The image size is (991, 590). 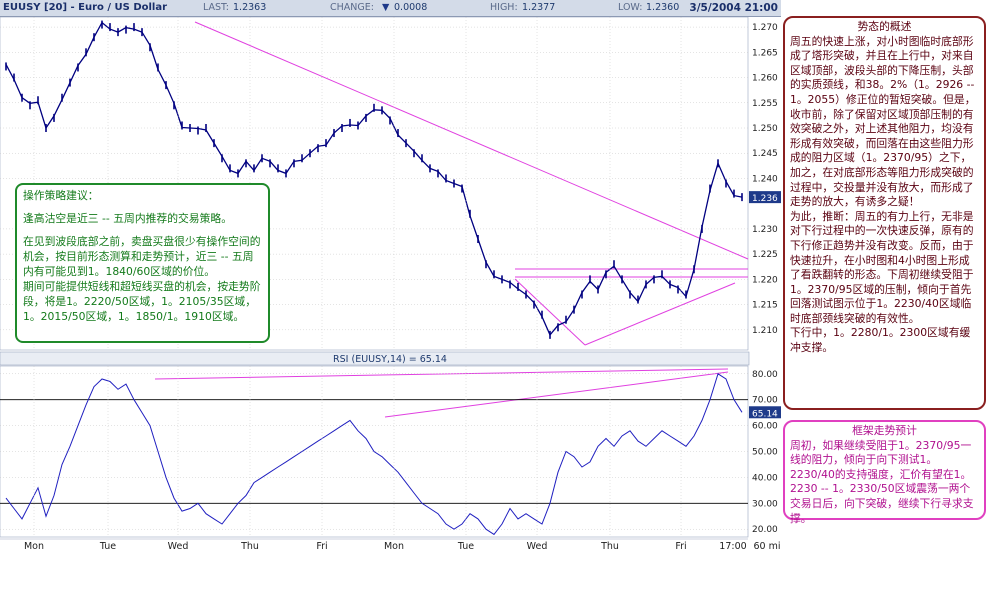 I want to click on change-label: CHANGE:, so click(x=352, y=7).